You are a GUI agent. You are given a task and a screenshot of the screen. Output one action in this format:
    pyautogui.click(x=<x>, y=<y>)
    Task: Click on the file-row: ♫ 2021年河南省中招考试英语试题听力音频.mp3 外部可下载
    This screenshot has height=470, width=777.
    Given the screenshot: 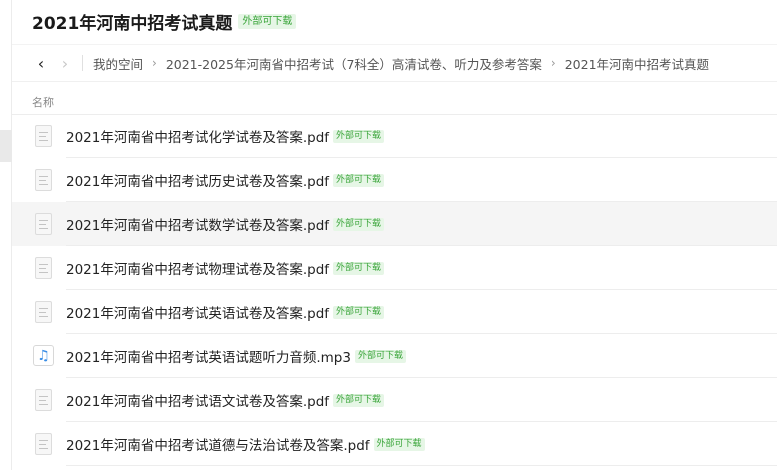 What is the action you would take?
    pyautogui.click(x=394, y=356)
    